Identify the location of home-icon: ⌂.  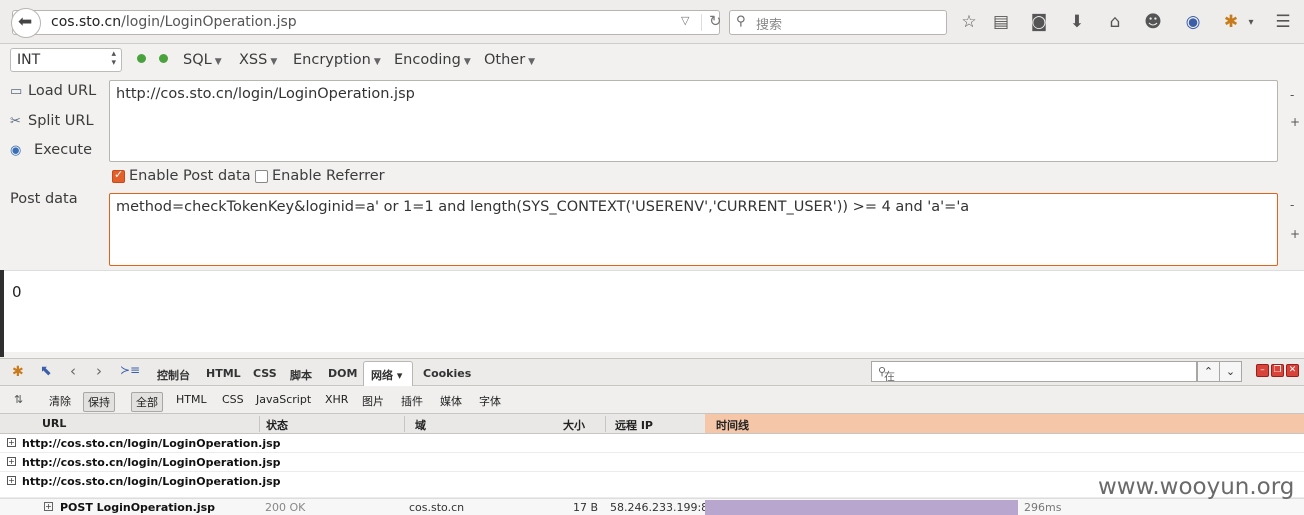
(1115, 22).